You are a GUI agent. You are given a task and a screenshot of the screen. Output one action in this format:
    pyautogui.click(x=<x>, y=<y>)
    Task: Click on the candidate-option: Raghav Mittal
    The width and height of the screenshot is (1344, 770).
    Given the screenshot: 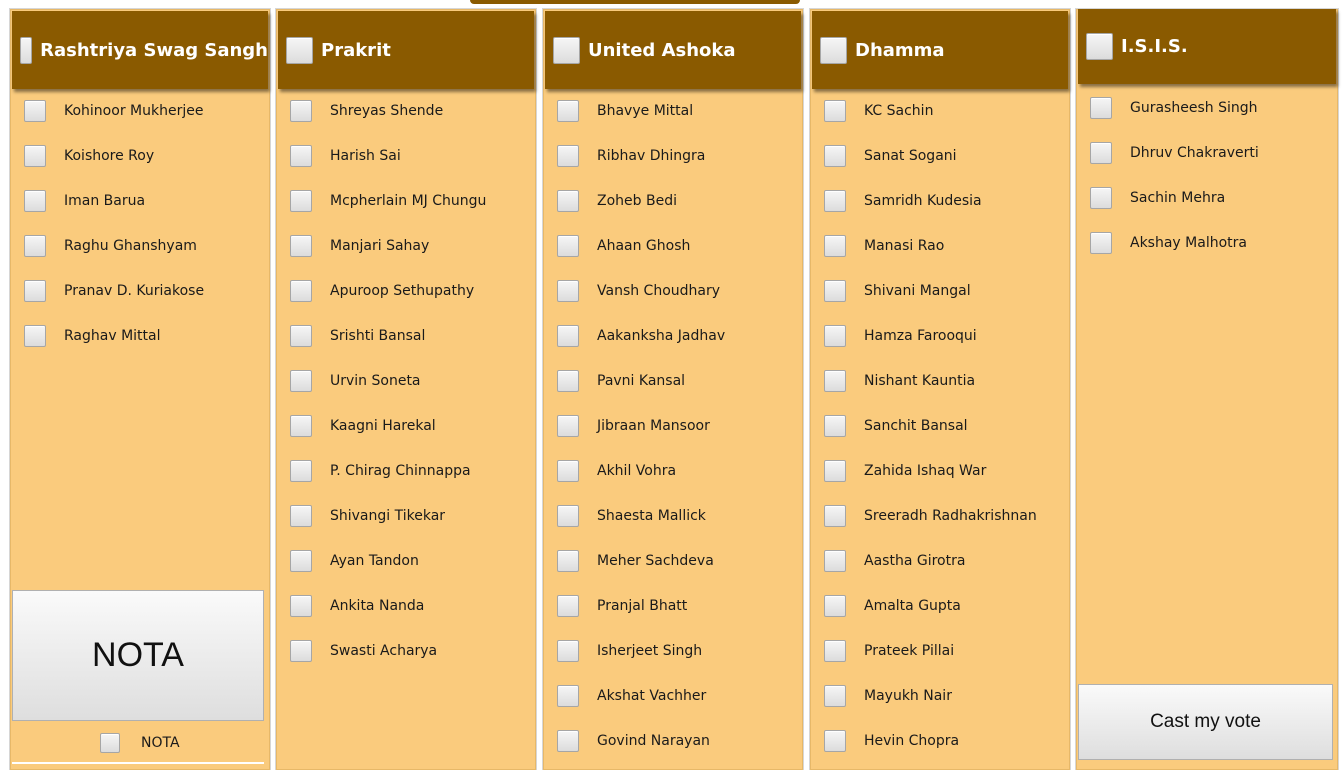 What is the action you would take?
    pyautogui.click(x=92, y=336)
    